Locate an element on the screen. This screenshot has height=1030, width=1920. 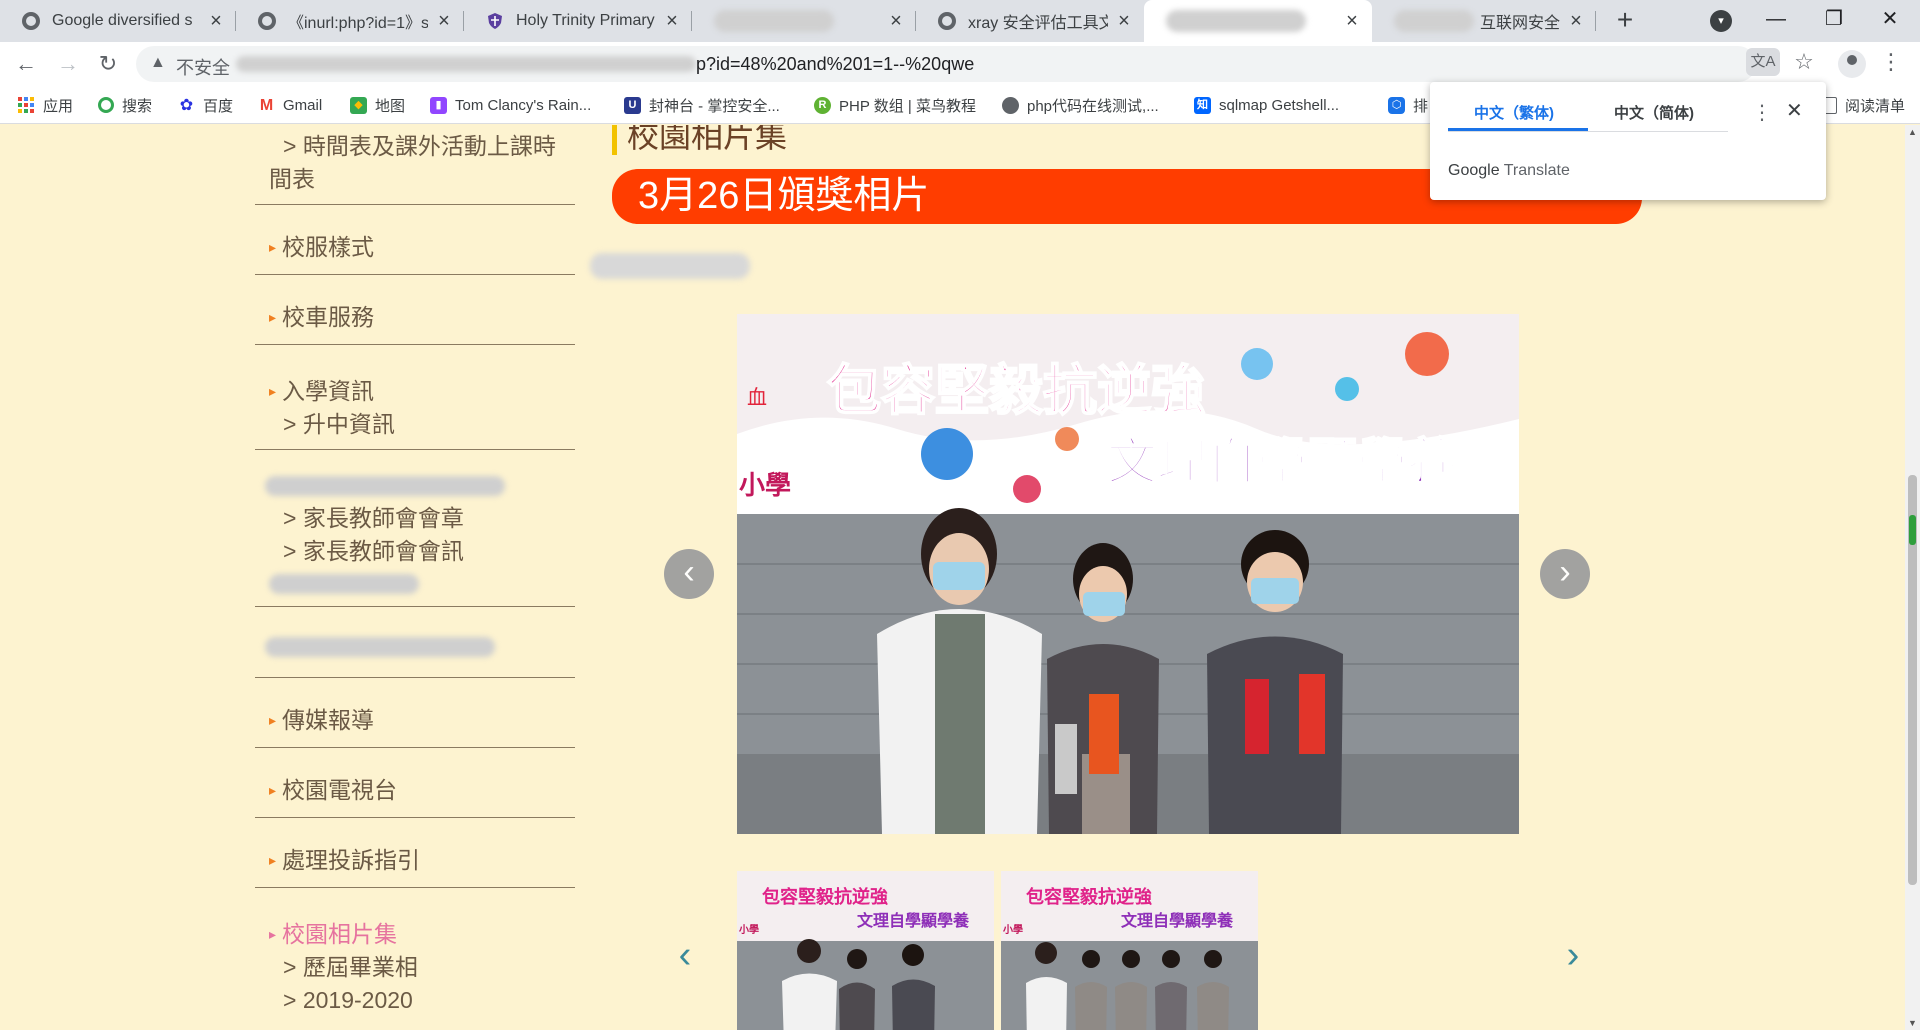
sidebar-item-bus: ▸ 校車服務 is located at coordinates (415, 317).